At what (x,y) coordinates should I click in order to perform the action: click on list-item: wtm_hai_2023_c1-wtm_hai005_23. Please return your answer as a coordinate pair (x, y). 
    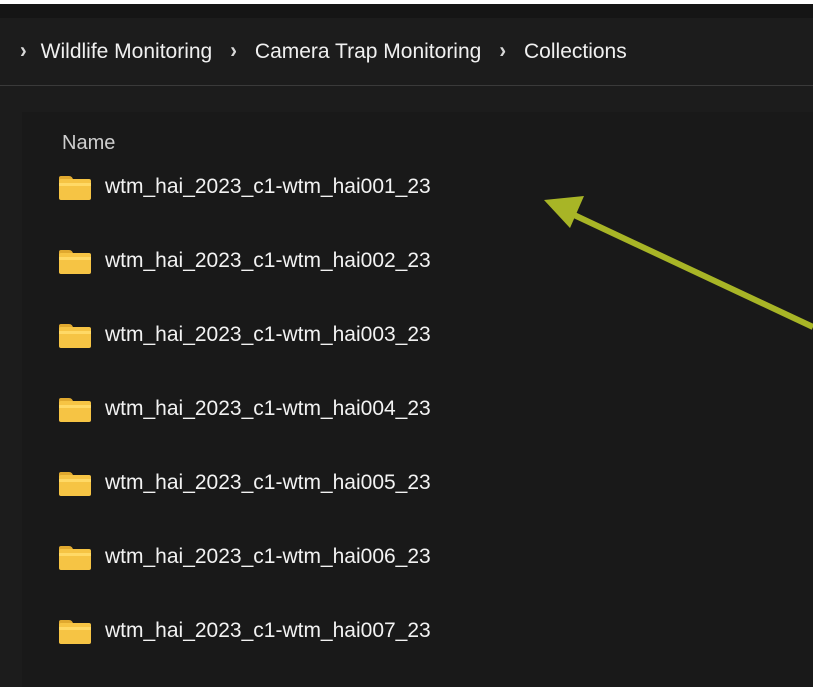
    Looking at the image, I should click on (245, 507).